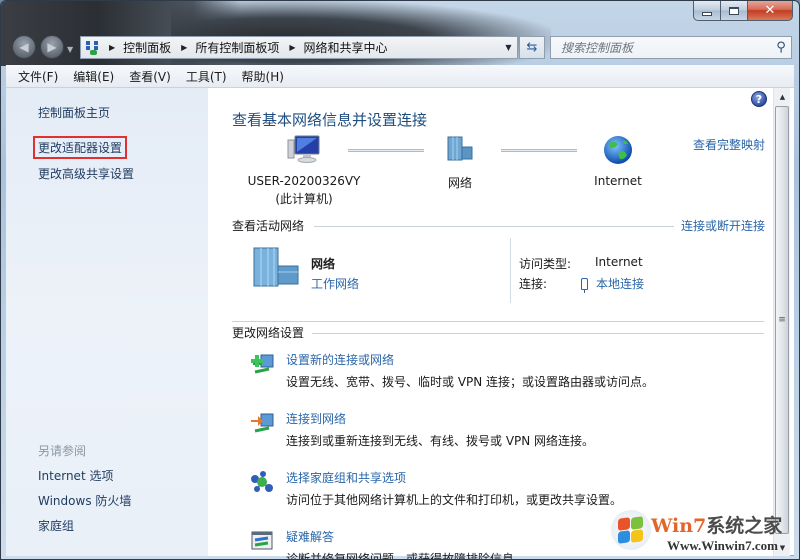  What do you see at coordinates (74, 112) in the screenshot?
I see `sidebar-link-control-panel-home: 控制面板主页` at bounding box center [74, 112].